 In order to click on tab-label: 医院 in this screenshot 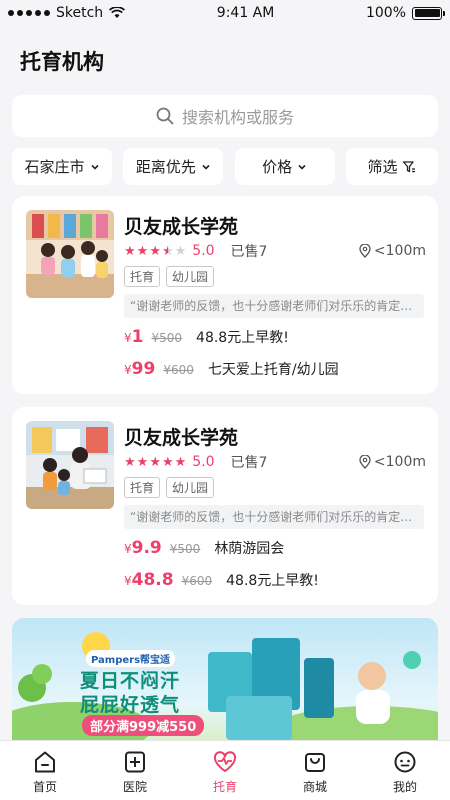, I will do `click(134, 787)`.